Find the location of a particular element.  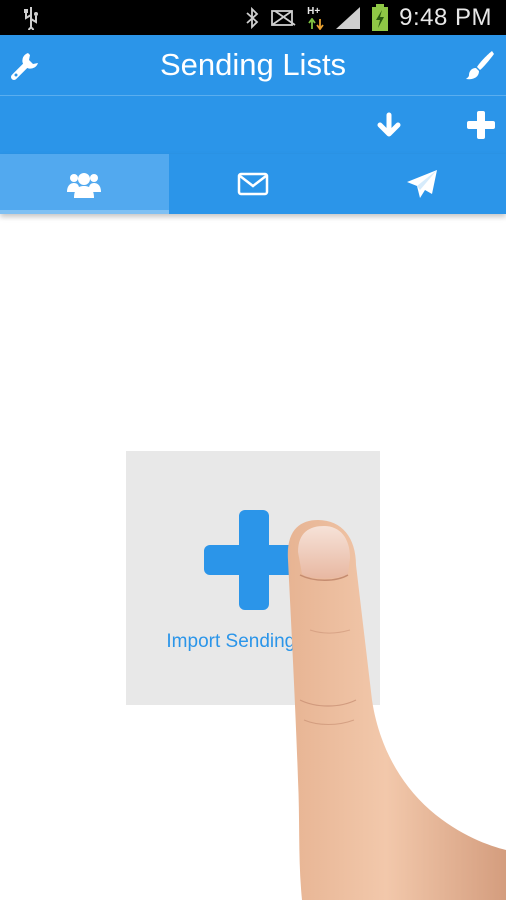

signal-icon is located at coordinates (348, 17).